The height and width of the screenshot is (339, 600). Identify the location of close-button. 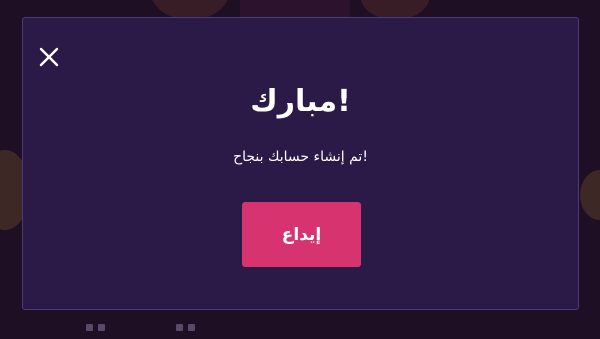
(49, 57).